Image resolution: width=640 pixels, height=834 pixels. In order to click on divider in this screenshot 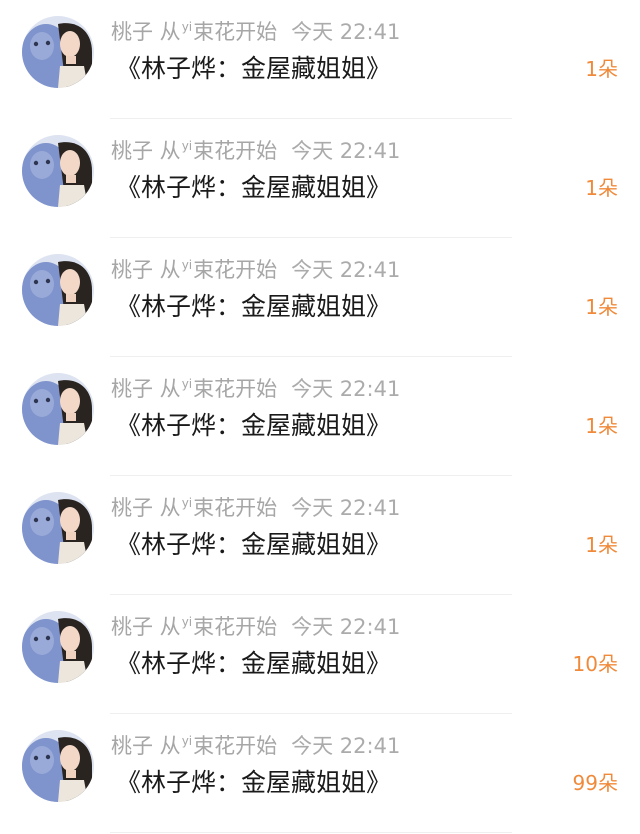, I will do `click(311, 832)`.